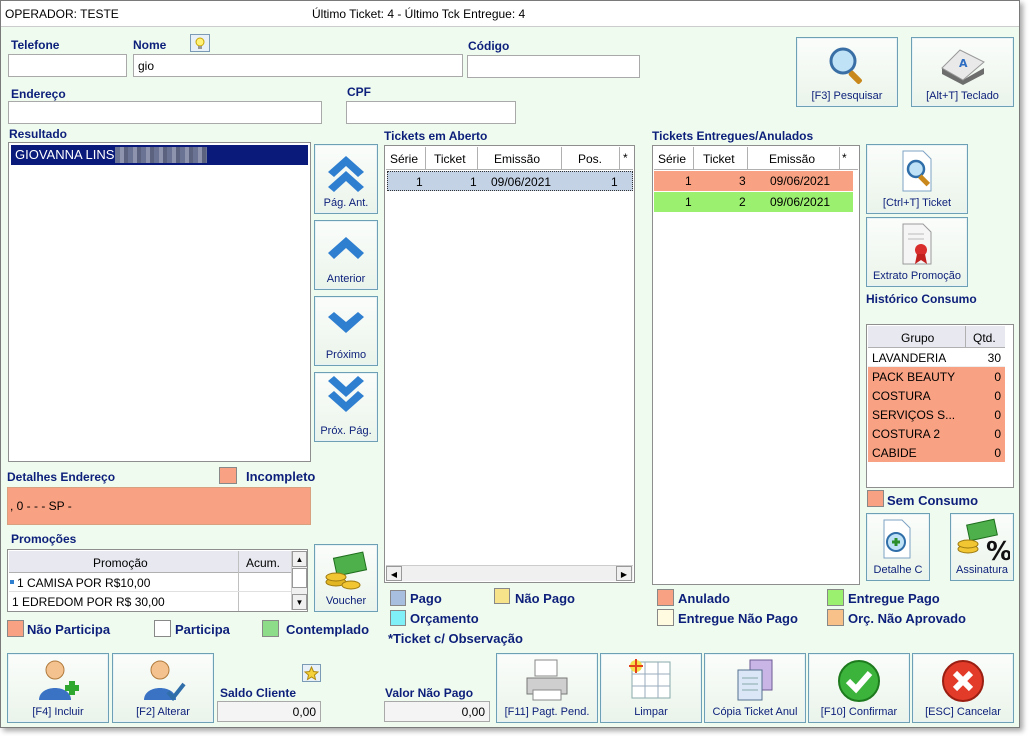  I want to click on svg-text: A, so click(963, 63).